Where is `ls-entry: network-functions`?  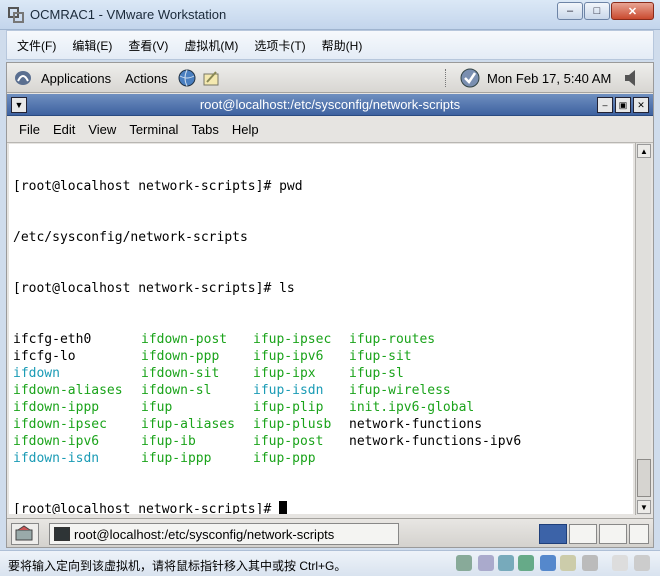 ls-entry: network-functions is located at coordinates (416, 424).